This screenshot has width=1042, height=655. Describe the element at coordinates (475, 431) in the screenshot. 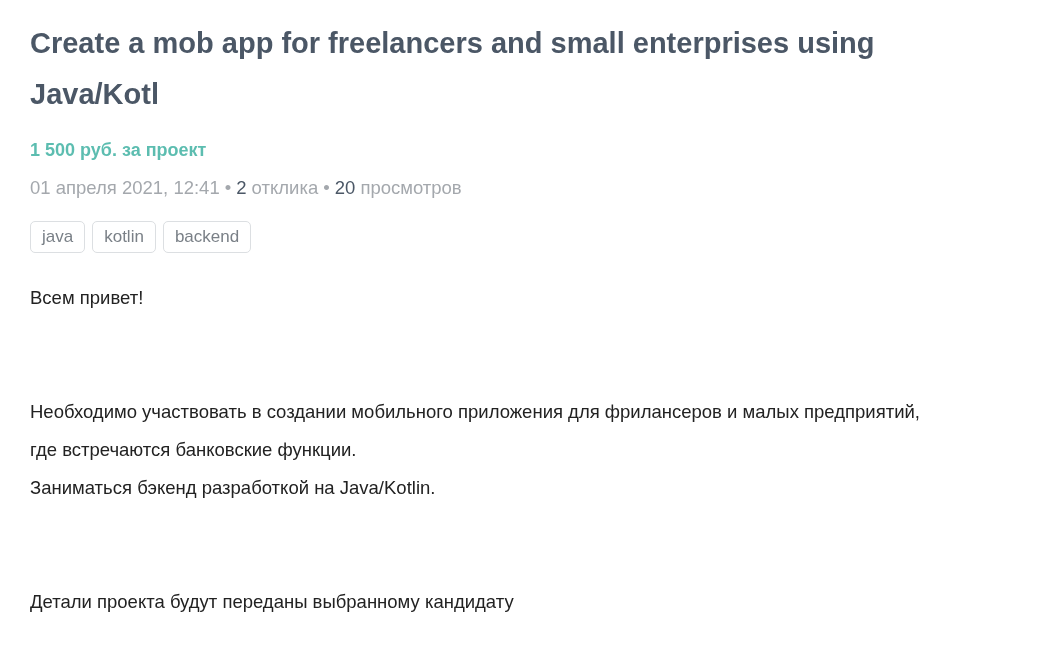

I see `description-paragraph: Необходимо участвовать в создании мобильного приложения для фрилансеров и малых предприятий, где встречаются банковские функции.` at that location.